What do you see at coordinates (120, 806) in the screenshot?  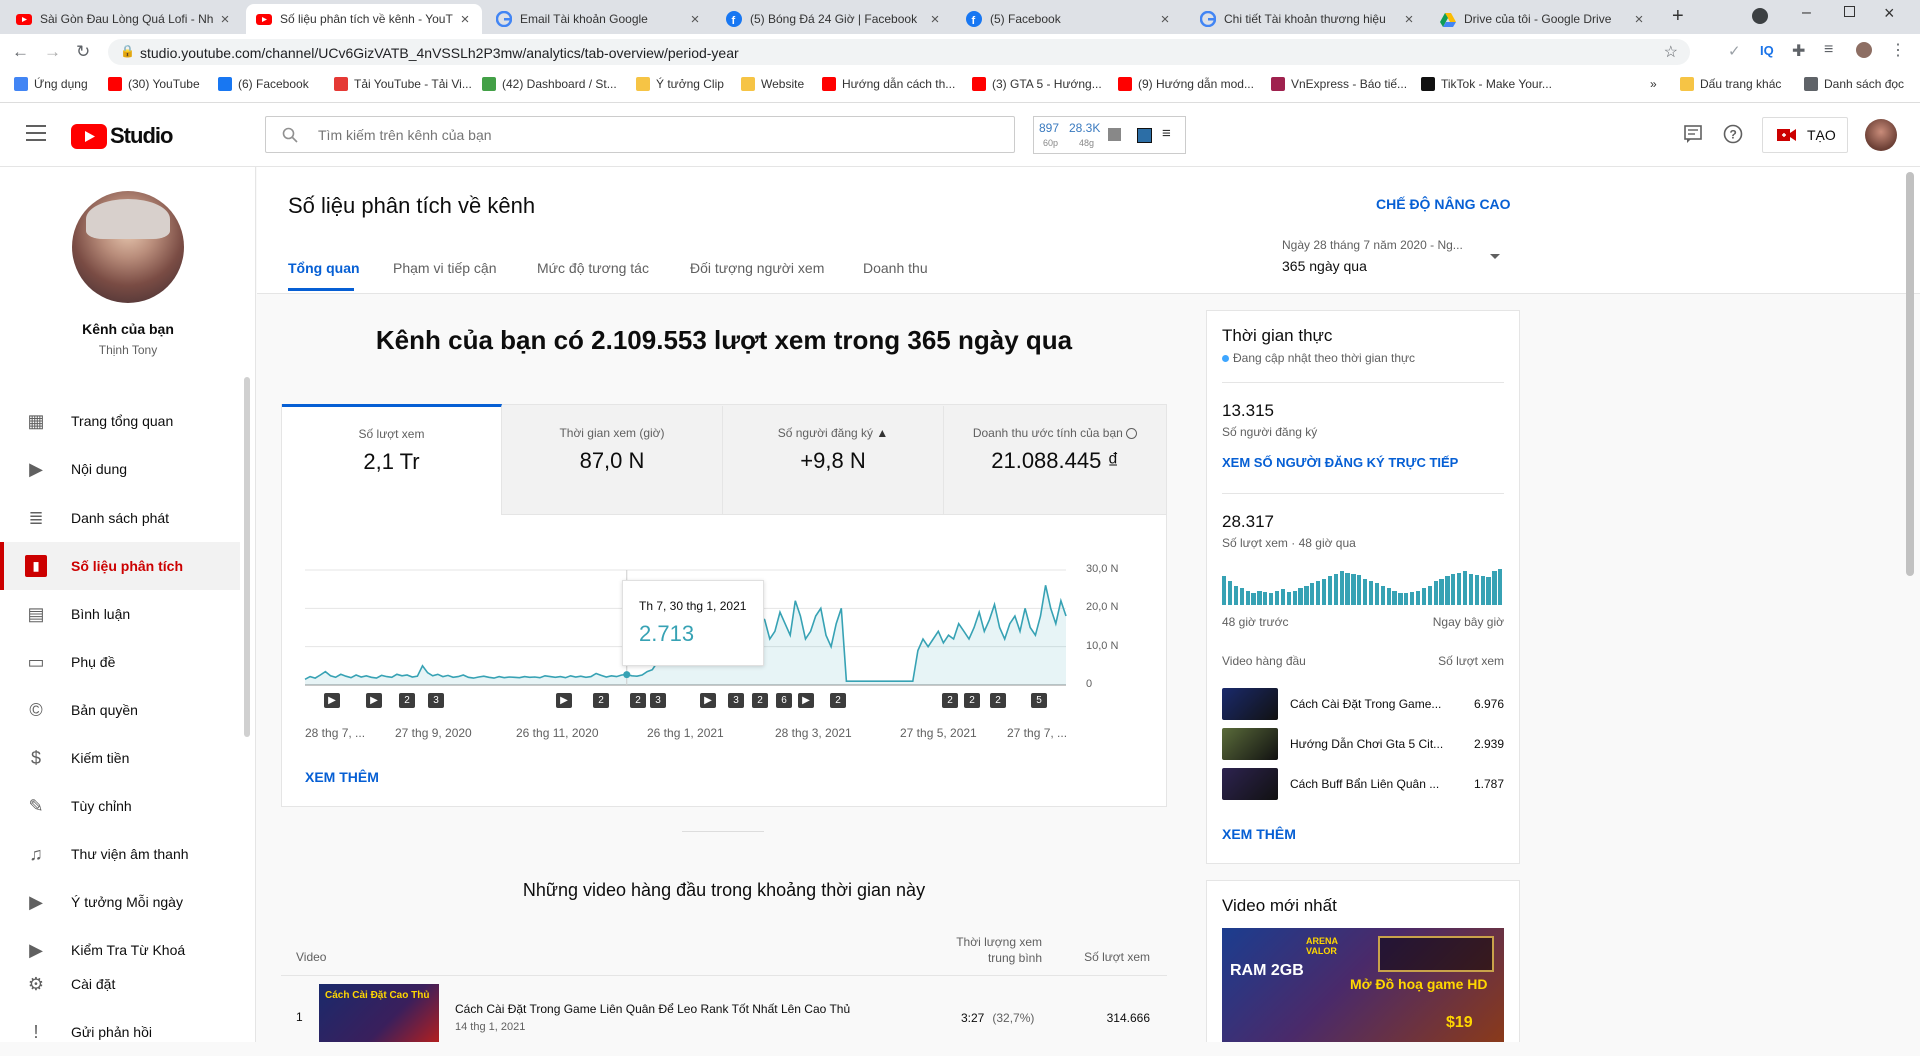 I see `sidebar-item-wand: ✎ Tùy chỉnh` at bounding box center [120, 806].